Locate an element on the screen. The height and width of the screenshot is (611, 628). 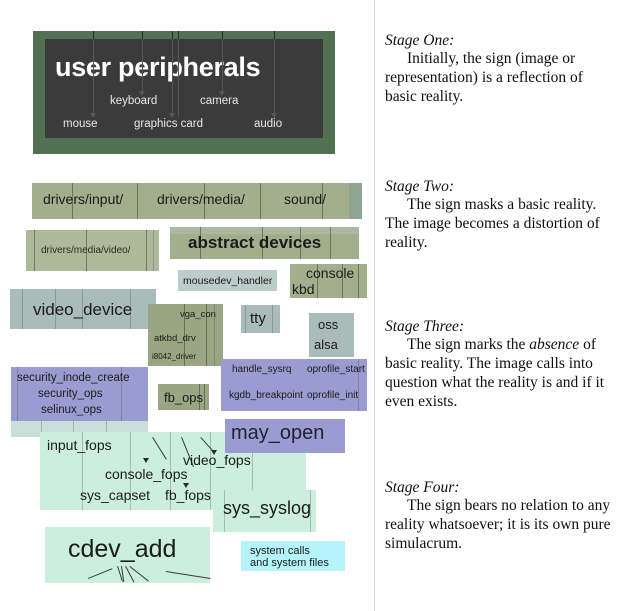
label-vga-con: vga_con is located at coordinates (198, 314).